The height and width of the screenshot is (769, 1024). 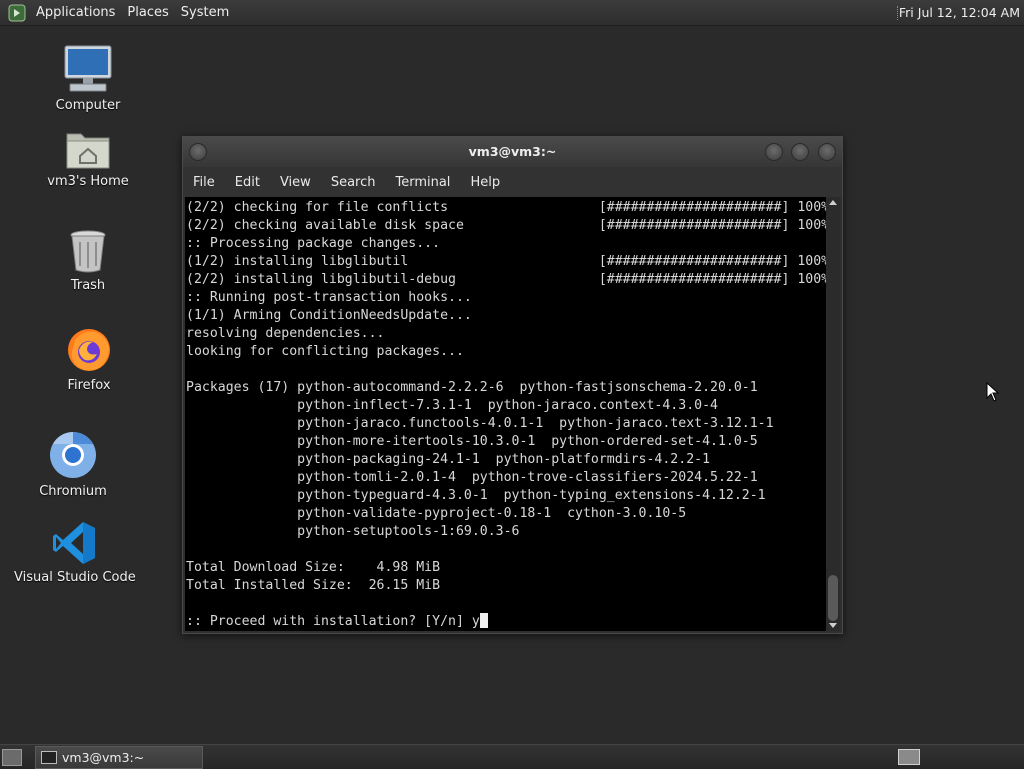 I want to click on computer-icon, so click(x=88, y=68).